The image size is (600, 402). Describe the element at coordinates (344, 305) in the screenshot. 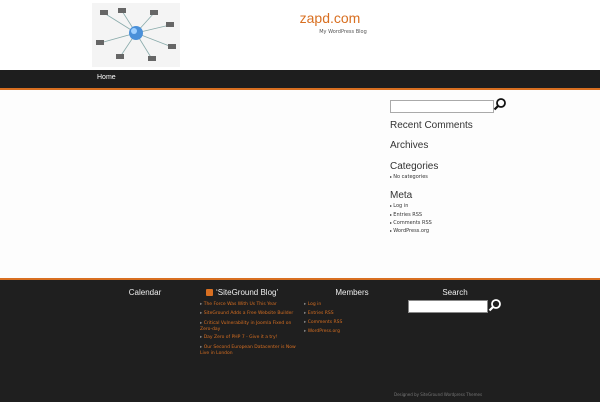

I see `members-login-link: Log in` at that location.